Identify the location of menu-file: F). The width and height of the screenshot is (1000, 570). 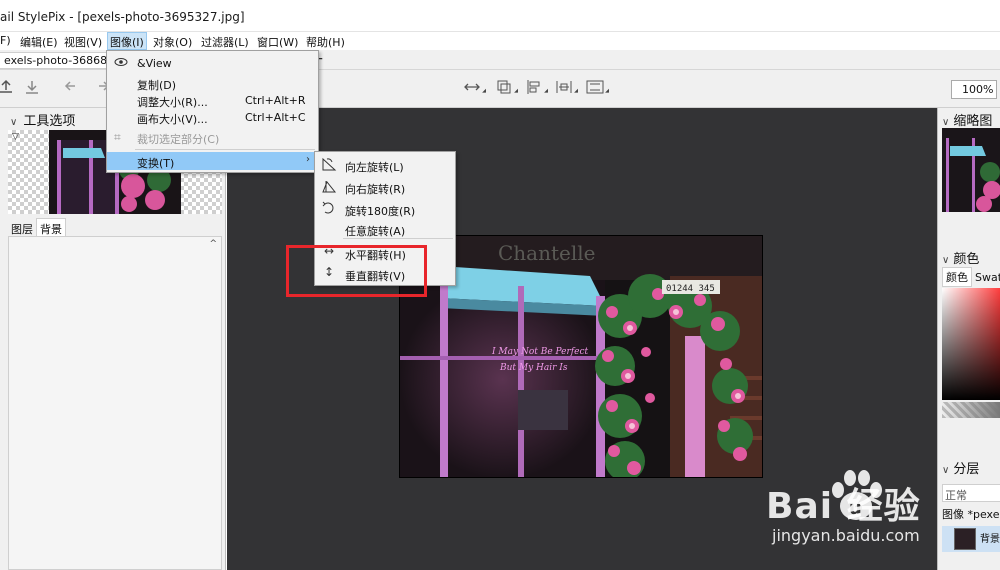
(5, 40).